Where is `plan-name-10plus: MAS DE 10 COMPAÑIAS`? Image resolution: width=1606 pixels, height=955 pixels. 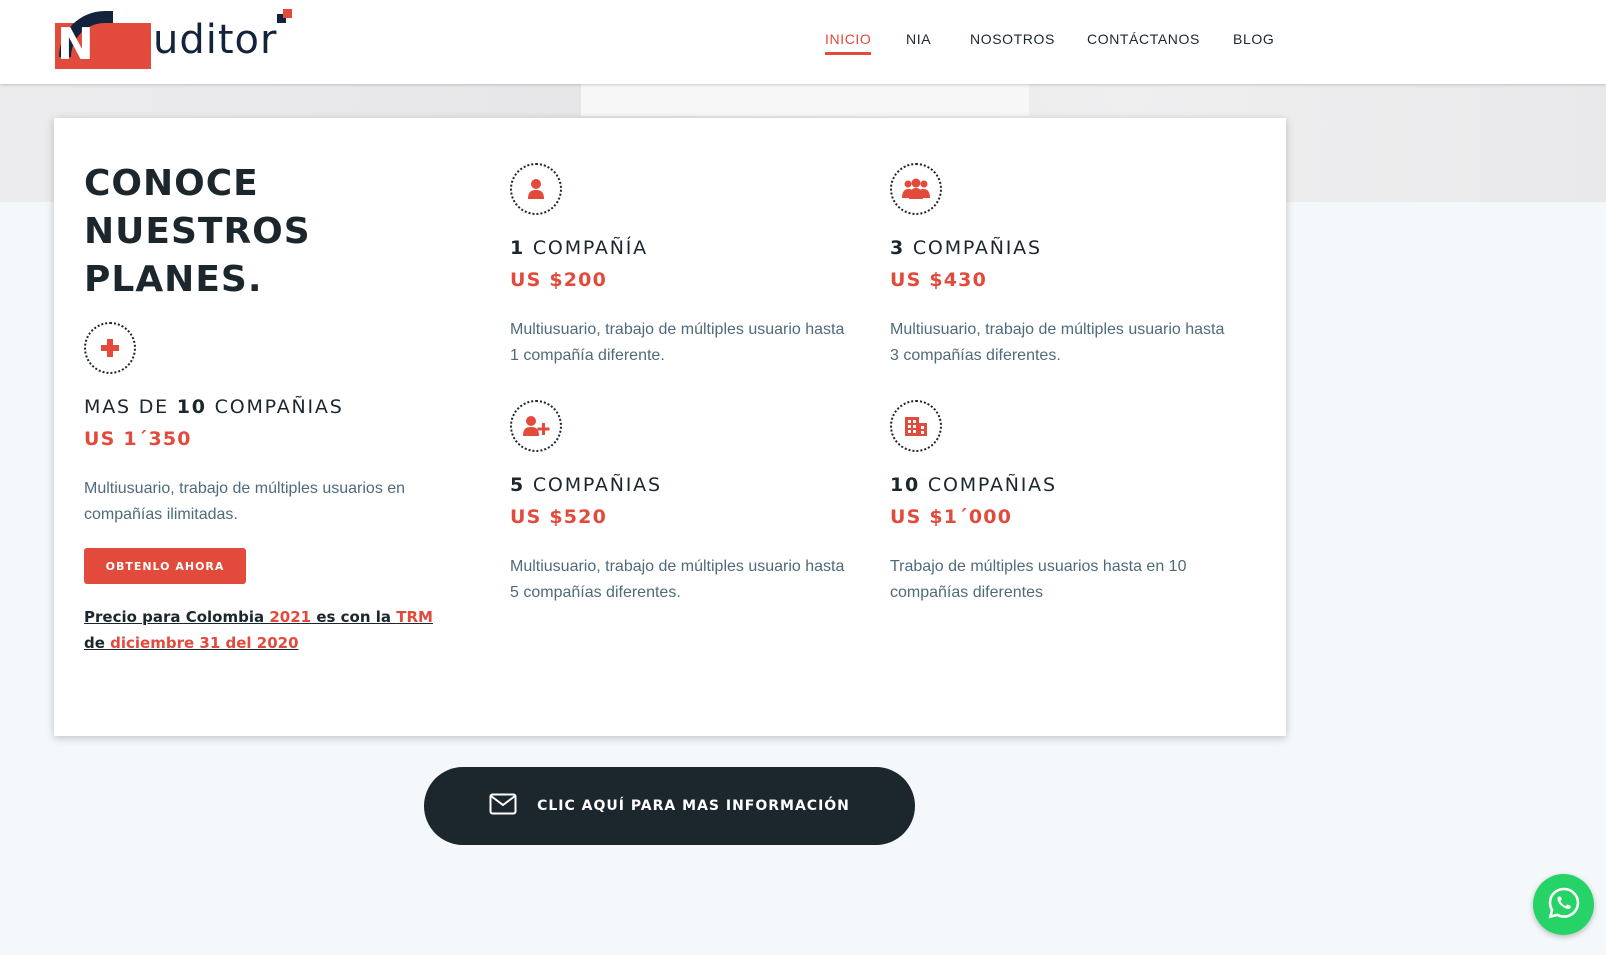
plan-name-10plus: MAS DE 10 COMPAÑIAS is located at coordinates (214, 407).